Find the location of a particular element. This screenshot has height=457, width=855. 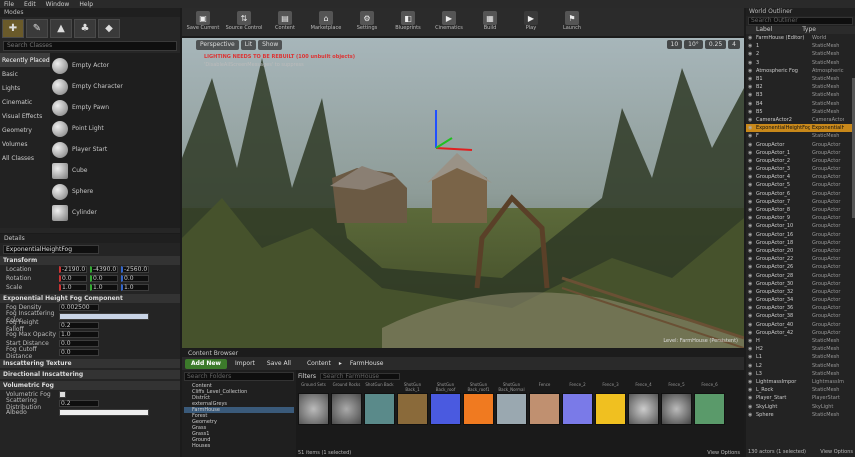

table-row: ◉ H StaticMesh is located at coordinates (800, 341).